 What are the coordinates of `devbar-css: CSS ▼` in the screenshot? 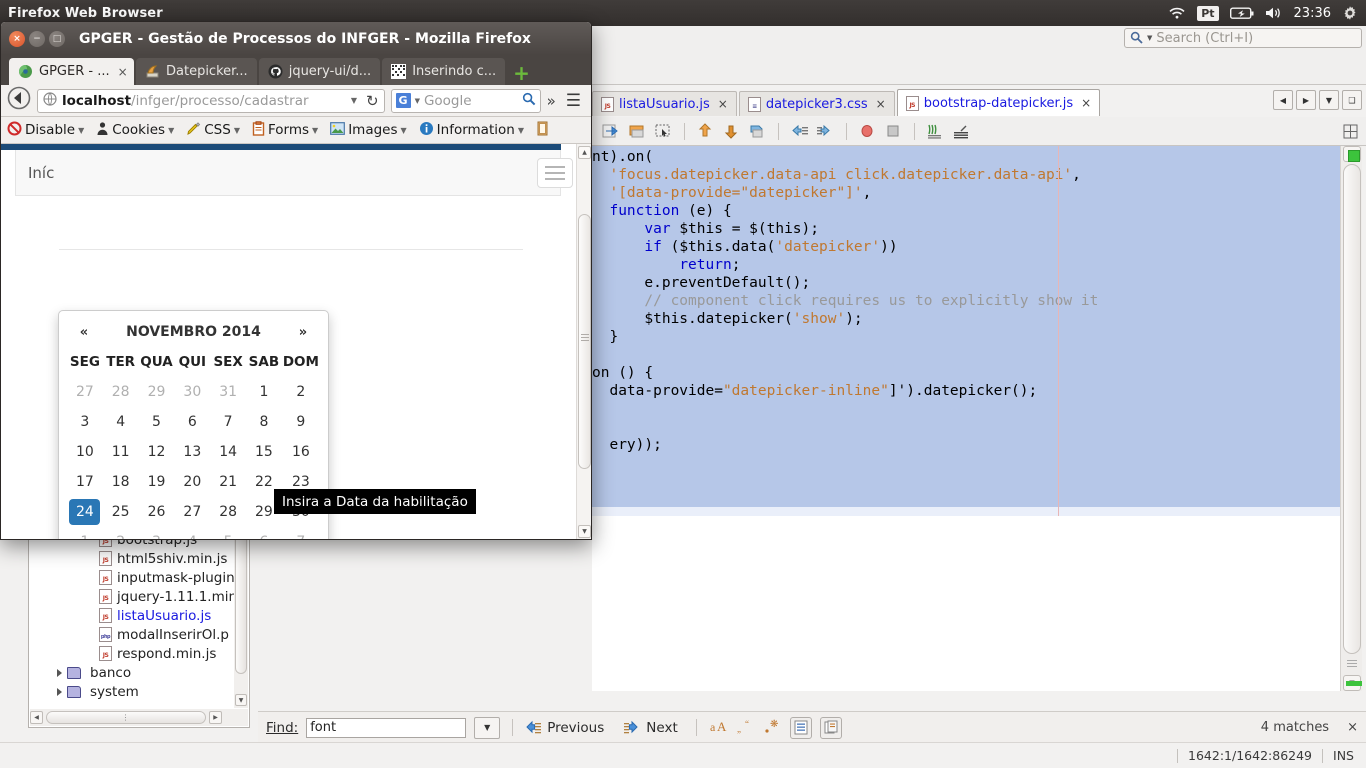 It's located at (213, 130).